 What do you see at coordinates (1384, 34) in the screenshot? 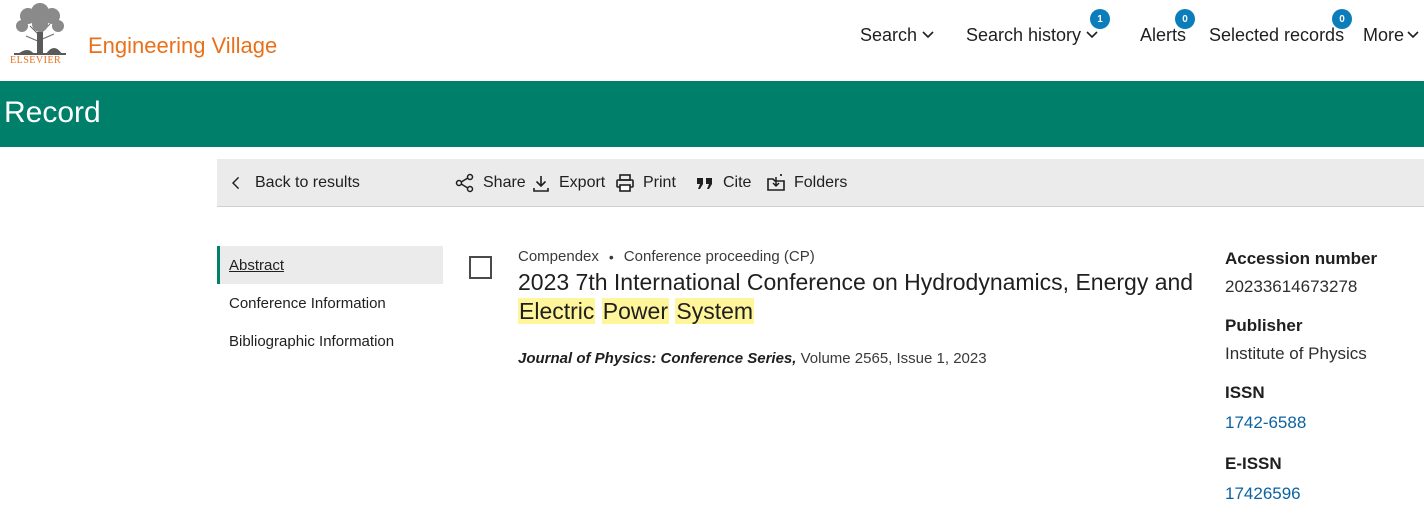
I see `nav-more-label: More` at bounding box center [1384, 34].